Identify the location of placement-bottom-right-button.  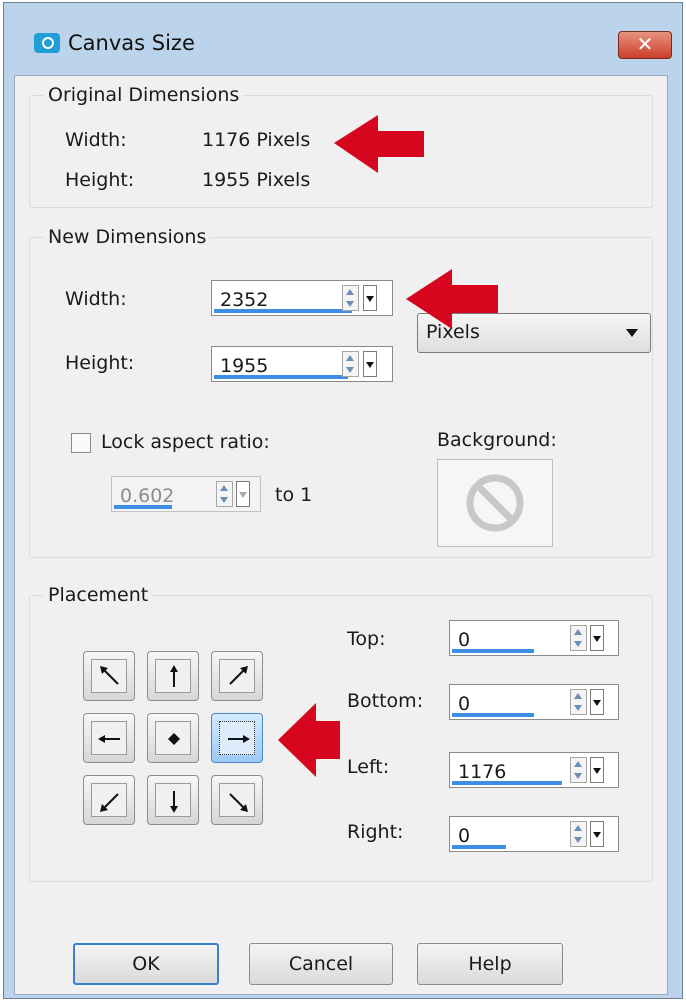
(237, 800).